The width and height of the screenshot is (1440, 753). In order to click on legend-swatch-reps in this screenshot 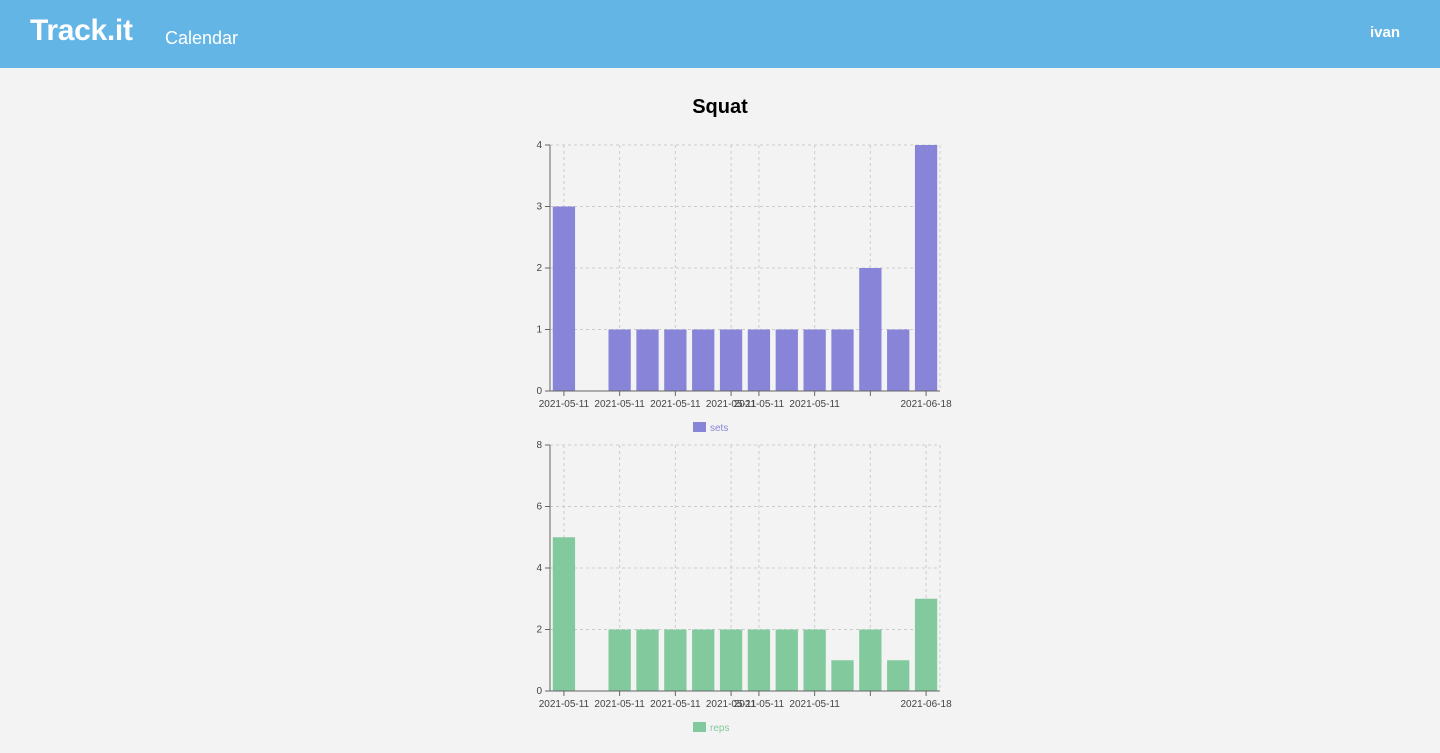, I will do `click(699, 727)`.